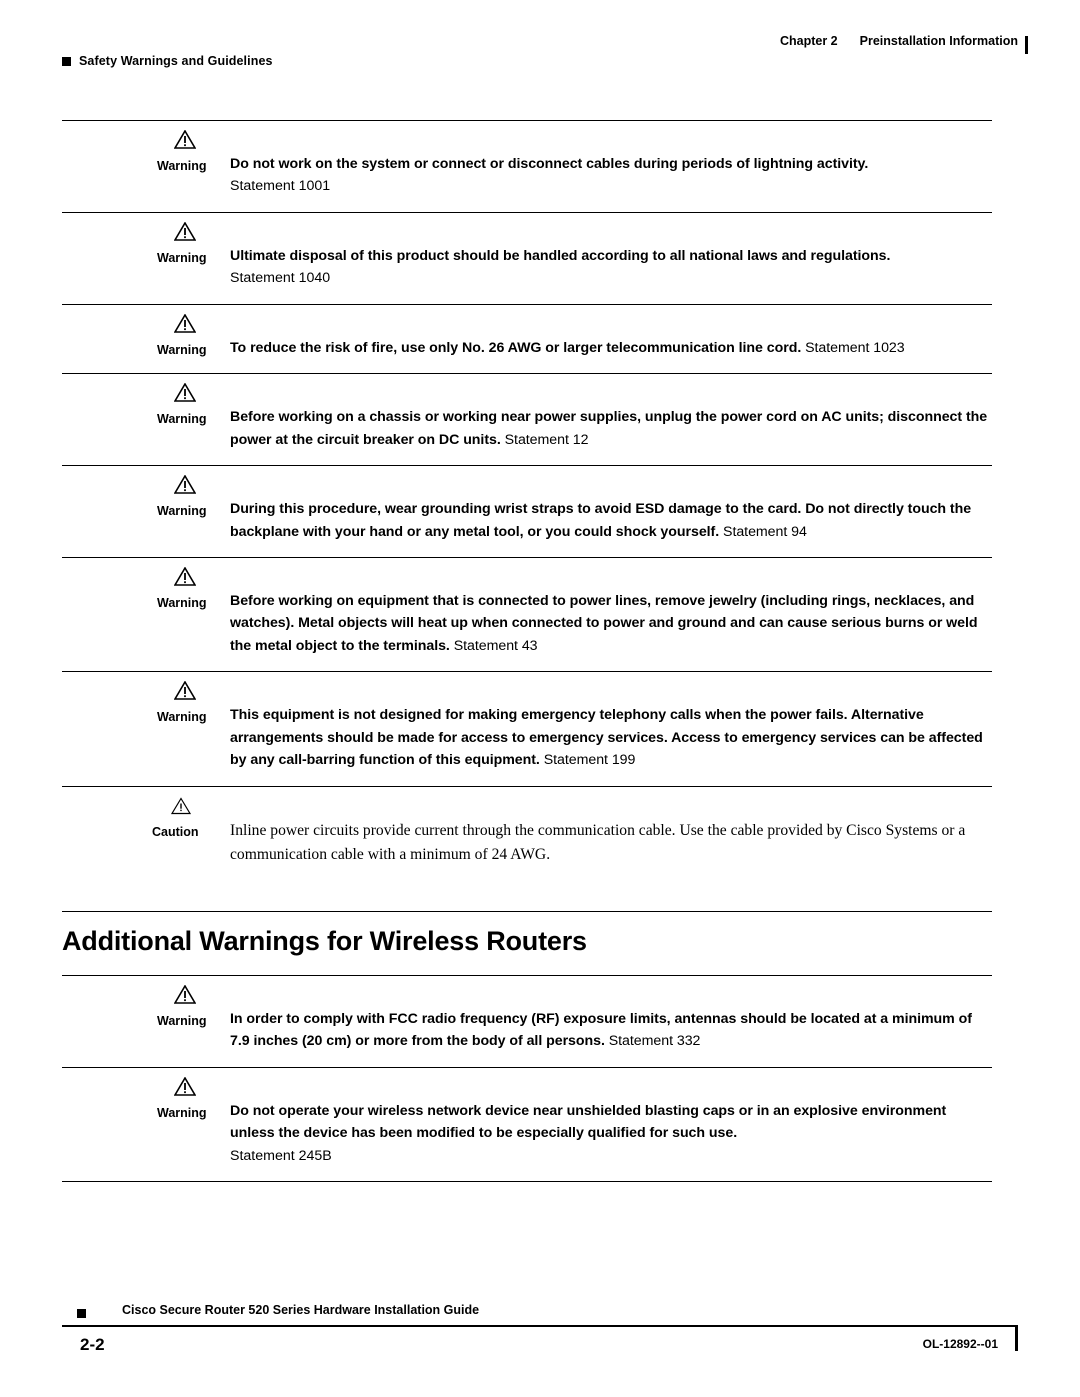 Image resolution: width=1080 pixels, height=1397 pixels. Describe the element at coordinates (176, 61) in the screenshot. I see `header-section-label: Safety Warnings and Guidelines` at that location.